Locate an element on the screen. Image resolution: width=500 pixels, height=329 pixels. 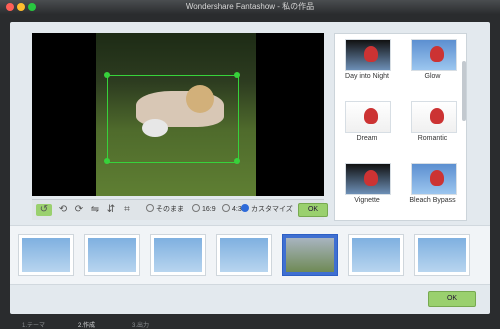
effect-label: Day into Night is located at coordinates (367, 76).